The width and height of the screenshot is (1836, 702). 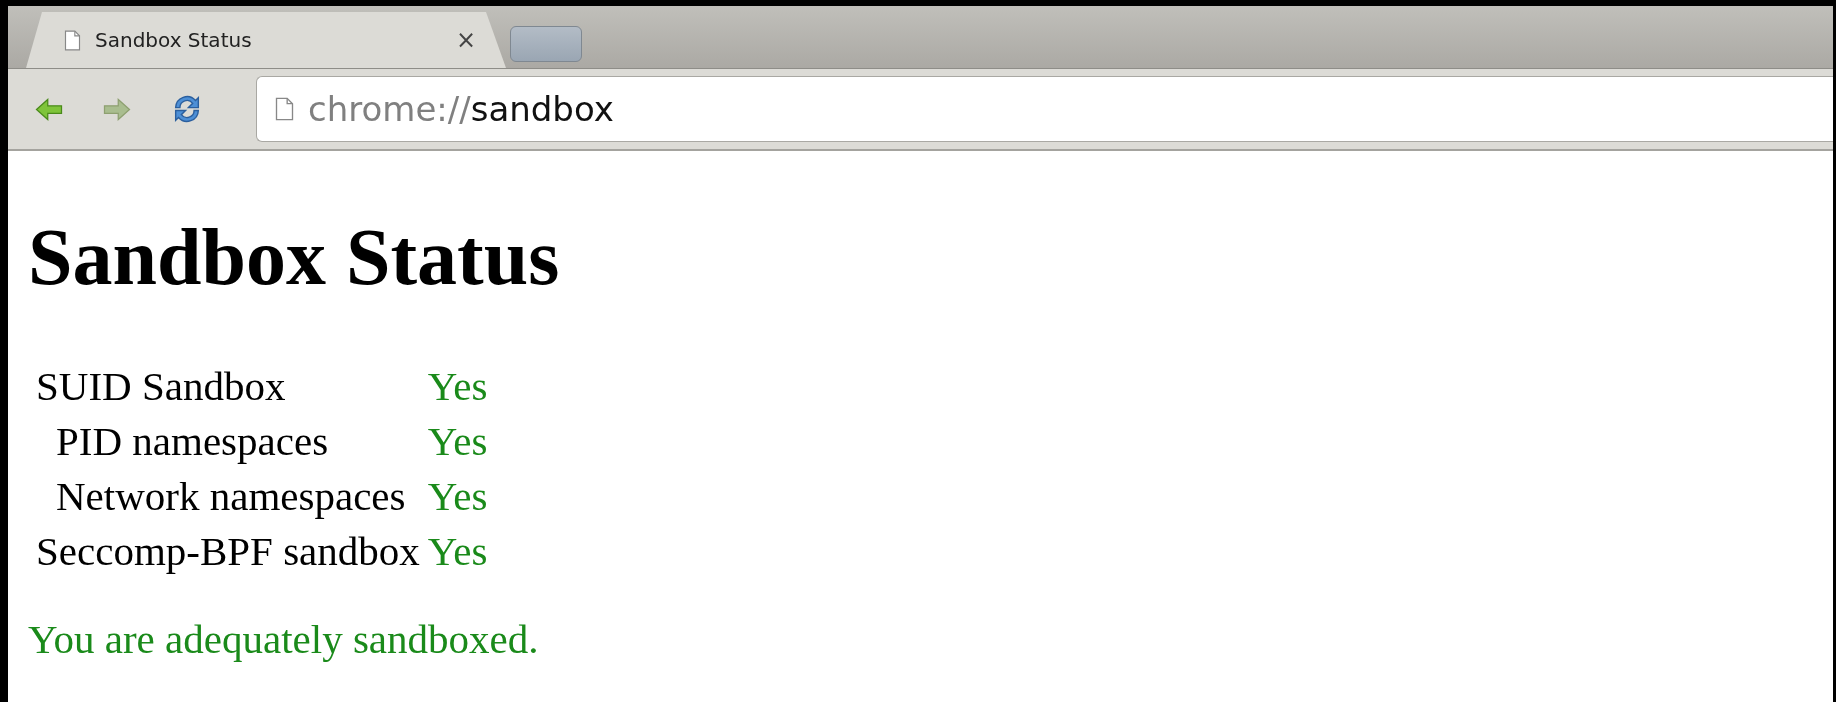 What do you see at coordinates (192, 441) in the screenshot?
I see `status-label: PID namespaces` at bounding box center [192, 441].